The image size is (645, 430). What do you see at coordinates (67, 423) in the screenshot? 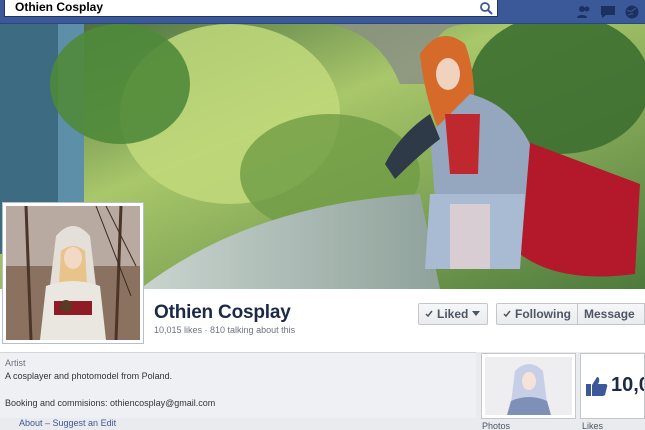
I see `about-links: About – Suggest an Edit` at bounding box center [67, 423].